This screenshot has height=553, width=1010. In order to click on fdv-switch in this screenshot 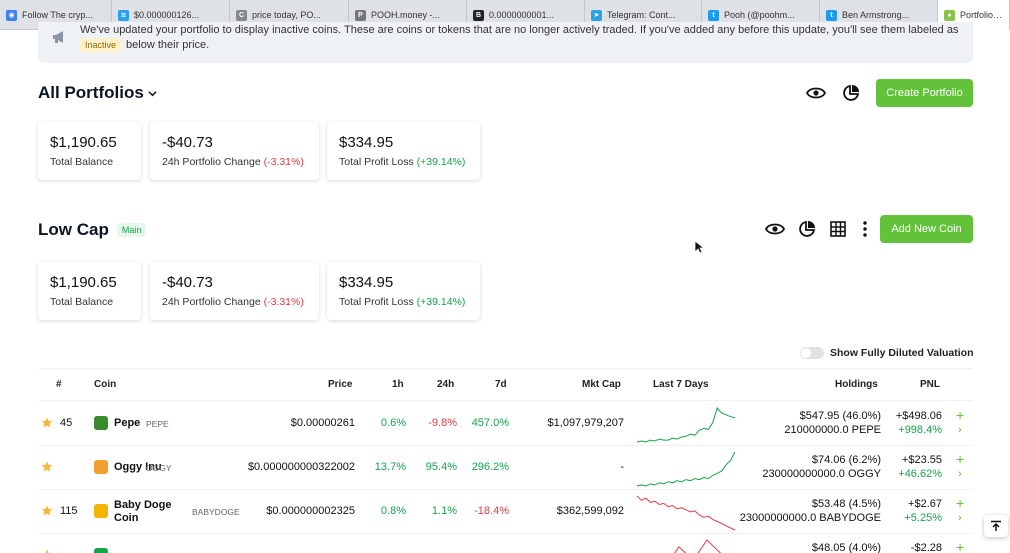, I will do `click(812, 353)`.